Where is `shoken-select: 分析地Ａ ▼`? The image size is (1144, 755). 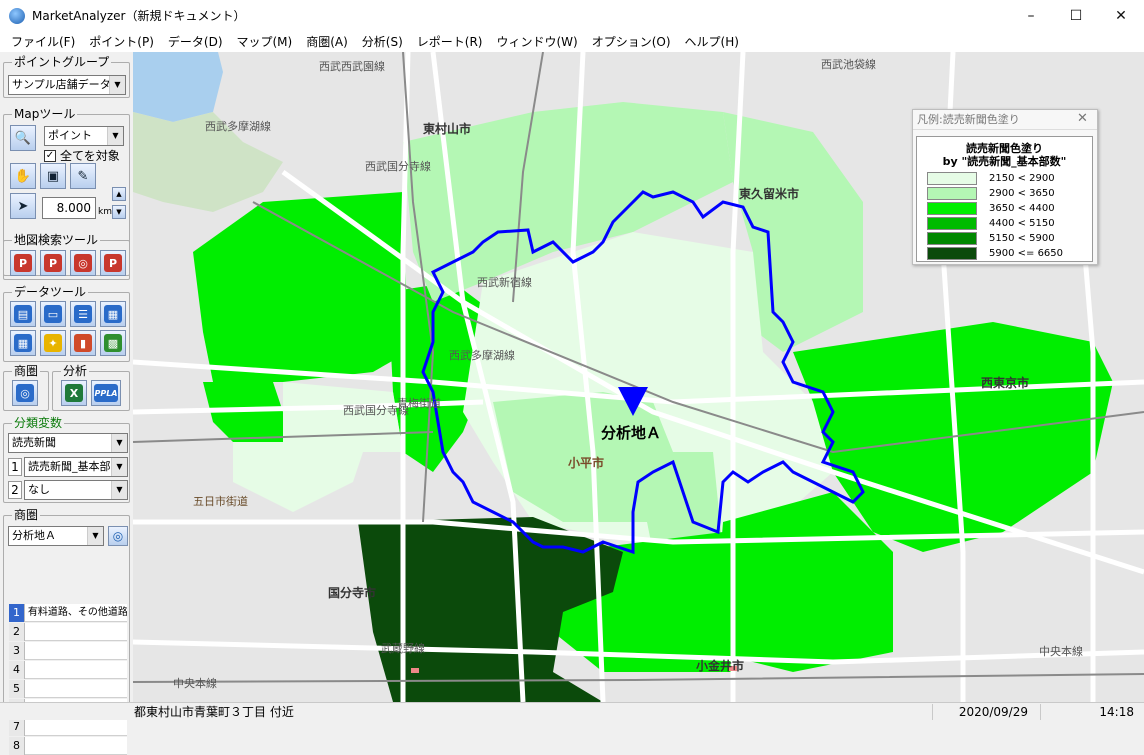 shoken-select: 分析地Ａ ▼ is located at coordinates (56, 536).